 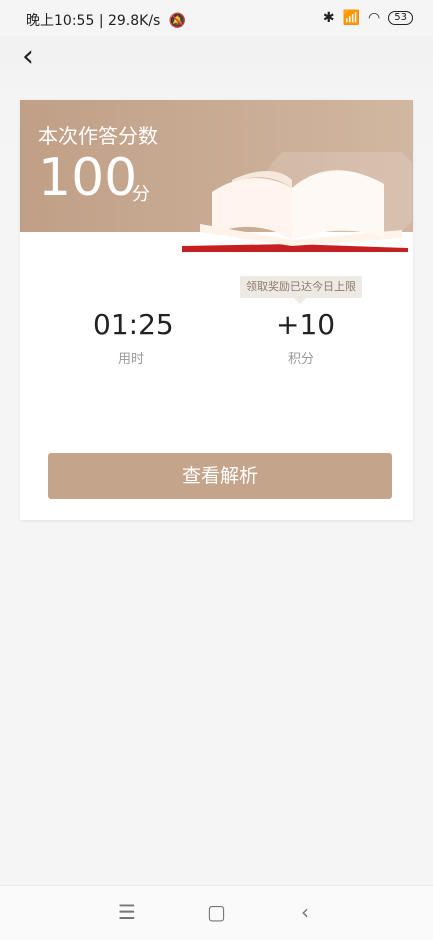 What do you see at coordinates (306, 324) in the screenshot?
I see `points-value: +10` at bounding box center [306, 324].